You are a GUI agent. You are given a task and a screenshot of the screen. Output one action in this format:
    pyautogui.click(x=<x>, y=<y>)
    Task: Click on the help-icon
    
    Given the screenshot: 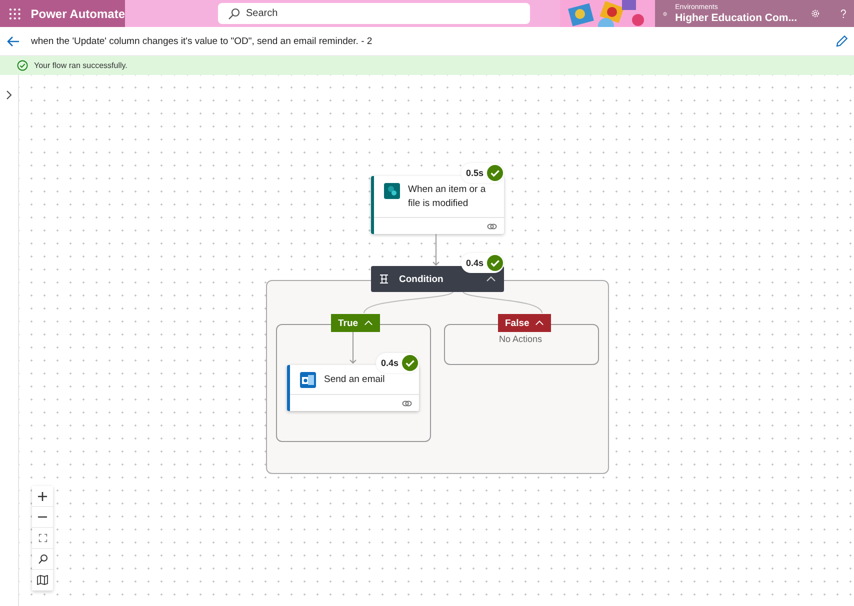 What is the action you would take?
    pyautogui.click(x=843, y=13)
    